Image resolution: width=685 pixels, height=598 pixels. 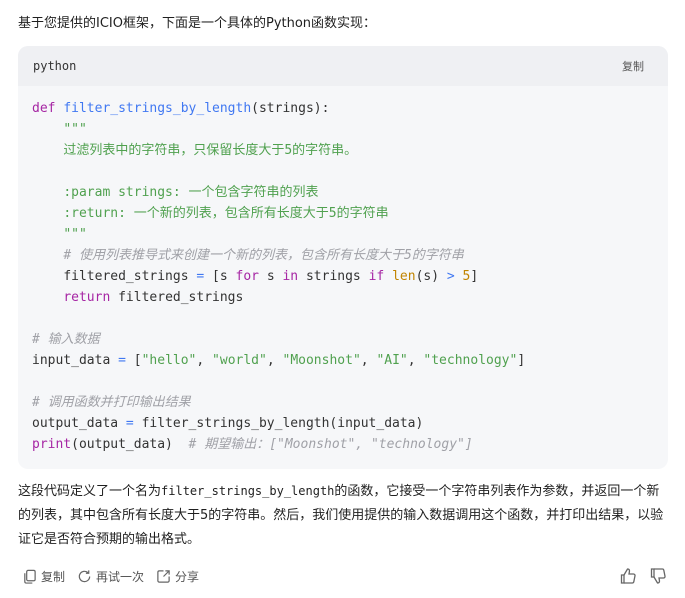 I want to click on retry-button: 再试一次, so click(x=110, y=576).